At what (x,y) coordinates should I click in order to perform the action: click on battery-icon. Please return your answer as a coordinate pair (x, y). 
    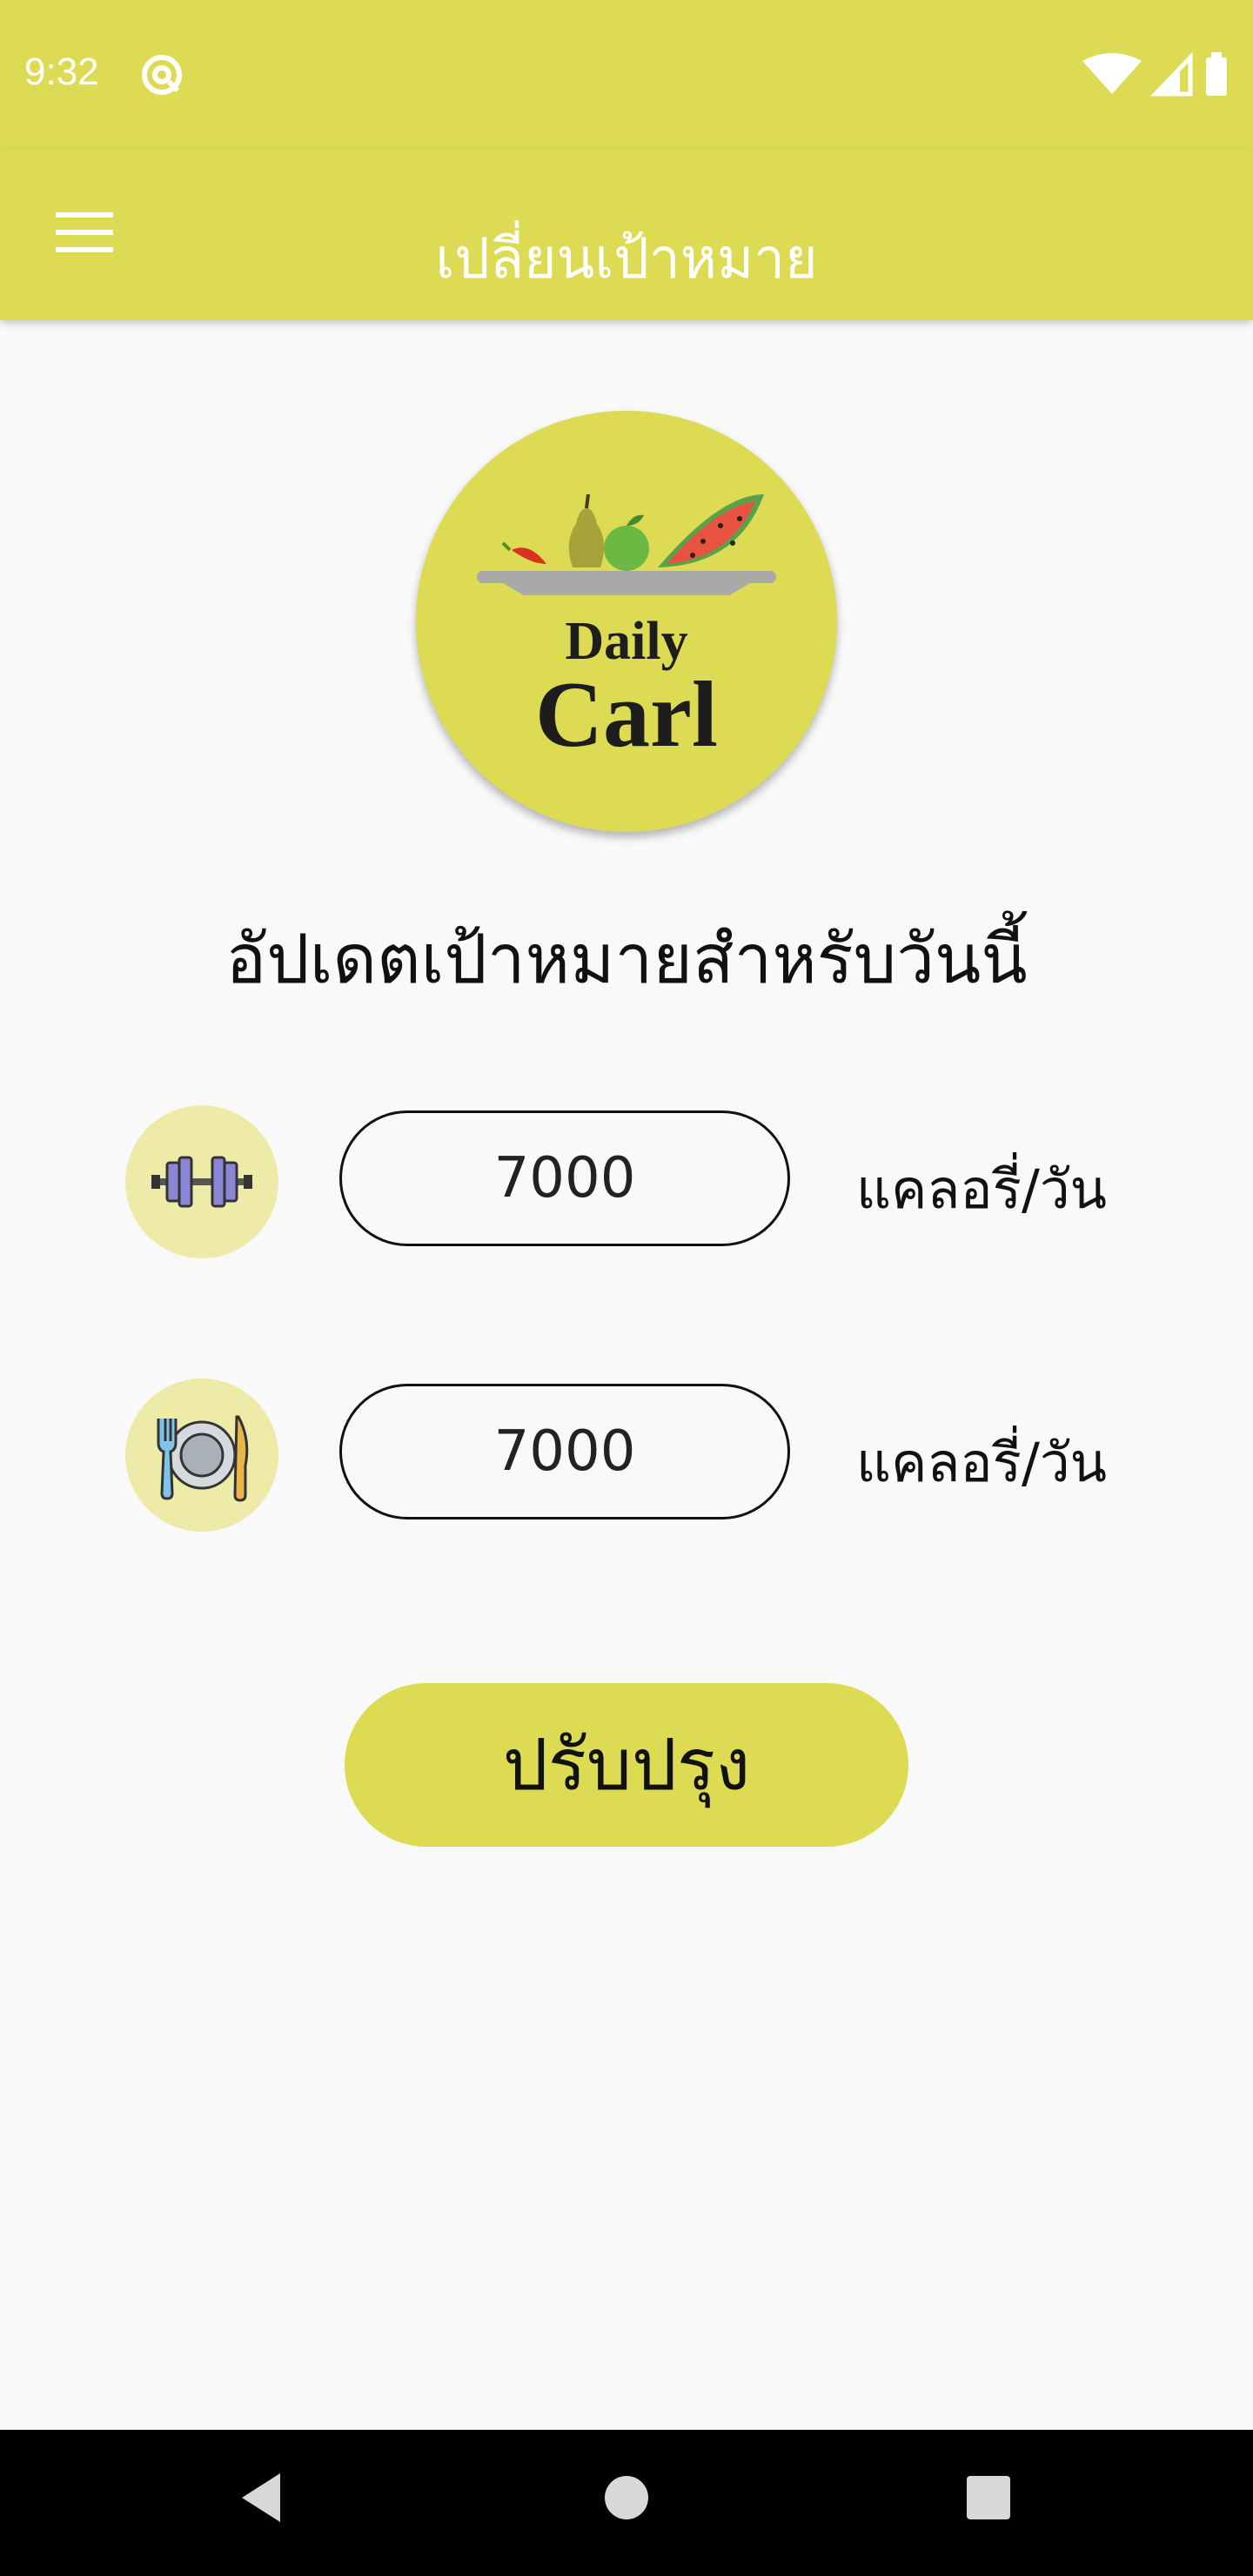
    Looking at the image, I should click on (1216, 74).